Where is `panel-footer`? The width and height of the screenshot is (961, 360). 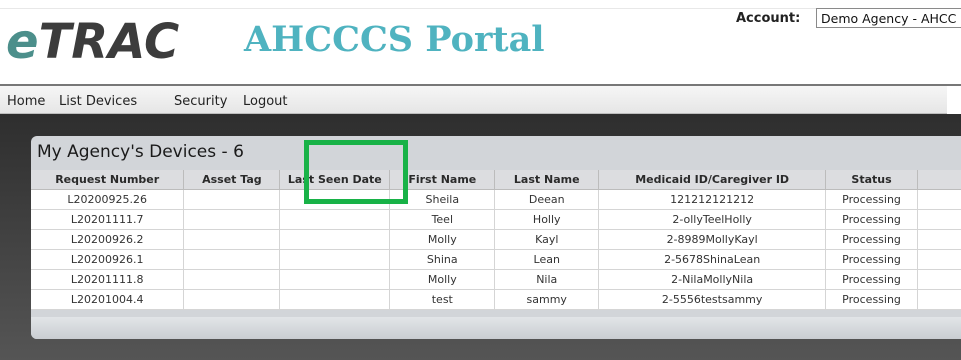 panel-footer is located at coordinates (496, 328).